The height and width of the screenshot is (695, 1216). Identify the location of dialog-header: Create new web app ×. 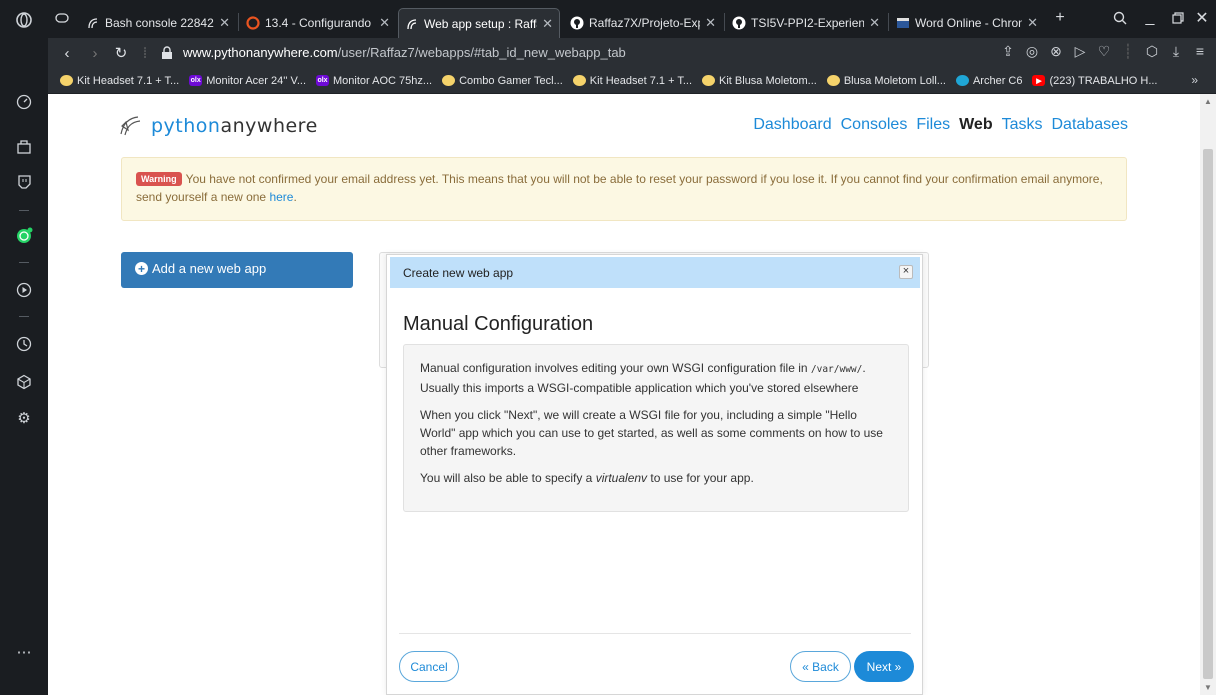
(655, 272).